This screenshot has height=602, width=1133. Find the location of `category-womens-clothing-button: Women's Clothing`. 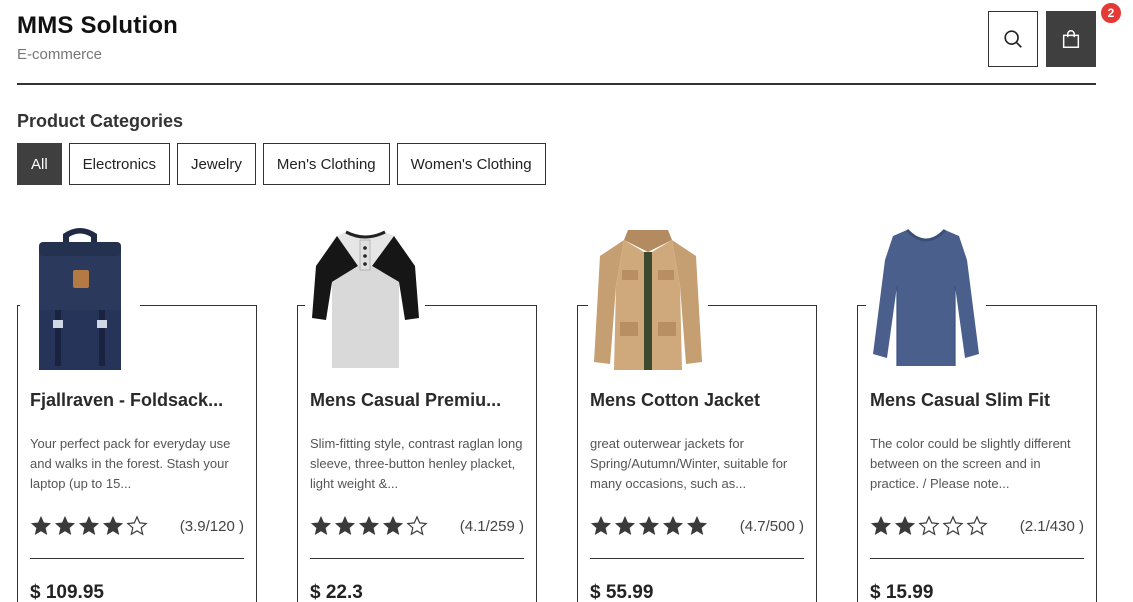

category-womens-clothing-button: Women's Clothing is located at coordinates (471, 164).